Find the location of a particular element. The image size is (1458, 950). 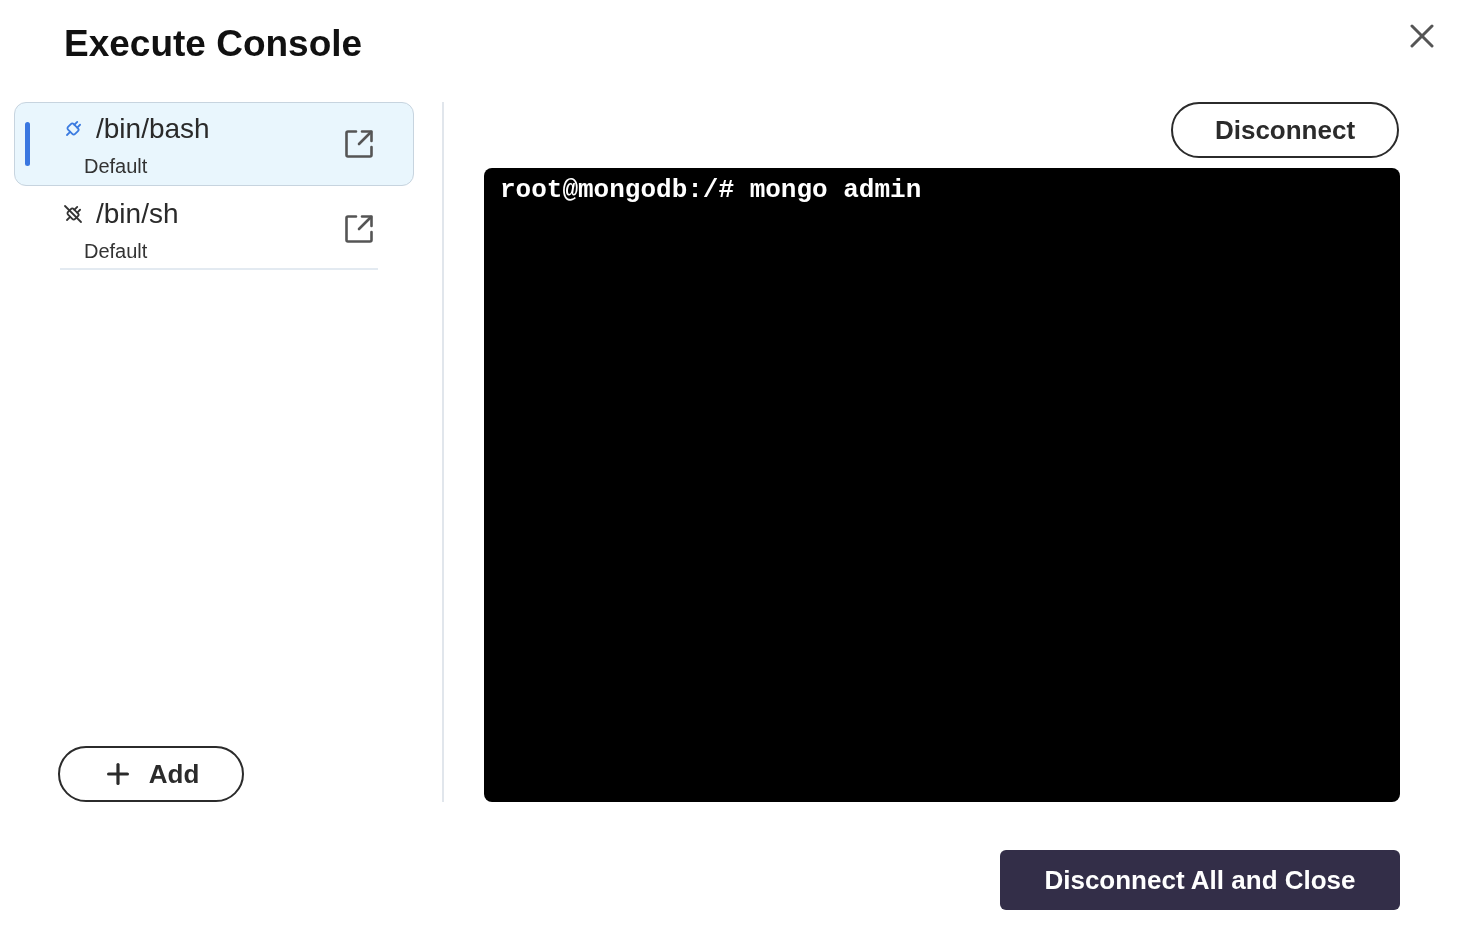

session-item: /bin/sh Default is located at coordinates (214, 229).